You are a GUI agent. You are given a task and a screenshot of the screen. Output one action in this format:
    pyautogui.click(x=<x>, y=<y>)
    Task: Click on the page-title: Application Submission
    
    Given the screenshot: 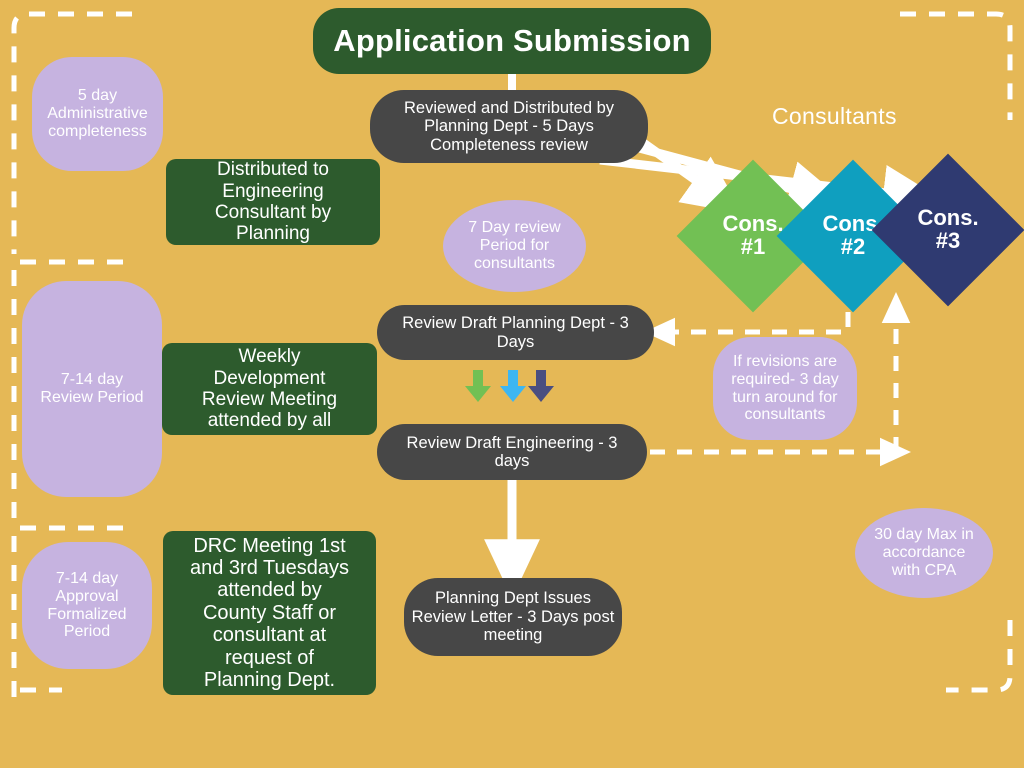 What is the action you would take?
    pyautogui.click(x=512, y=41)
    